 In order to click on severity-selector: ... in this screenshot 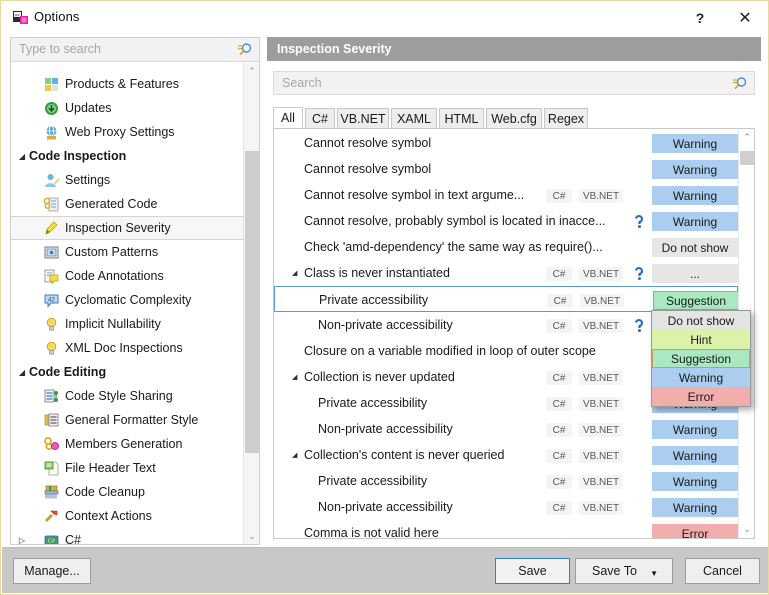, I will do `click(695, 273)`.